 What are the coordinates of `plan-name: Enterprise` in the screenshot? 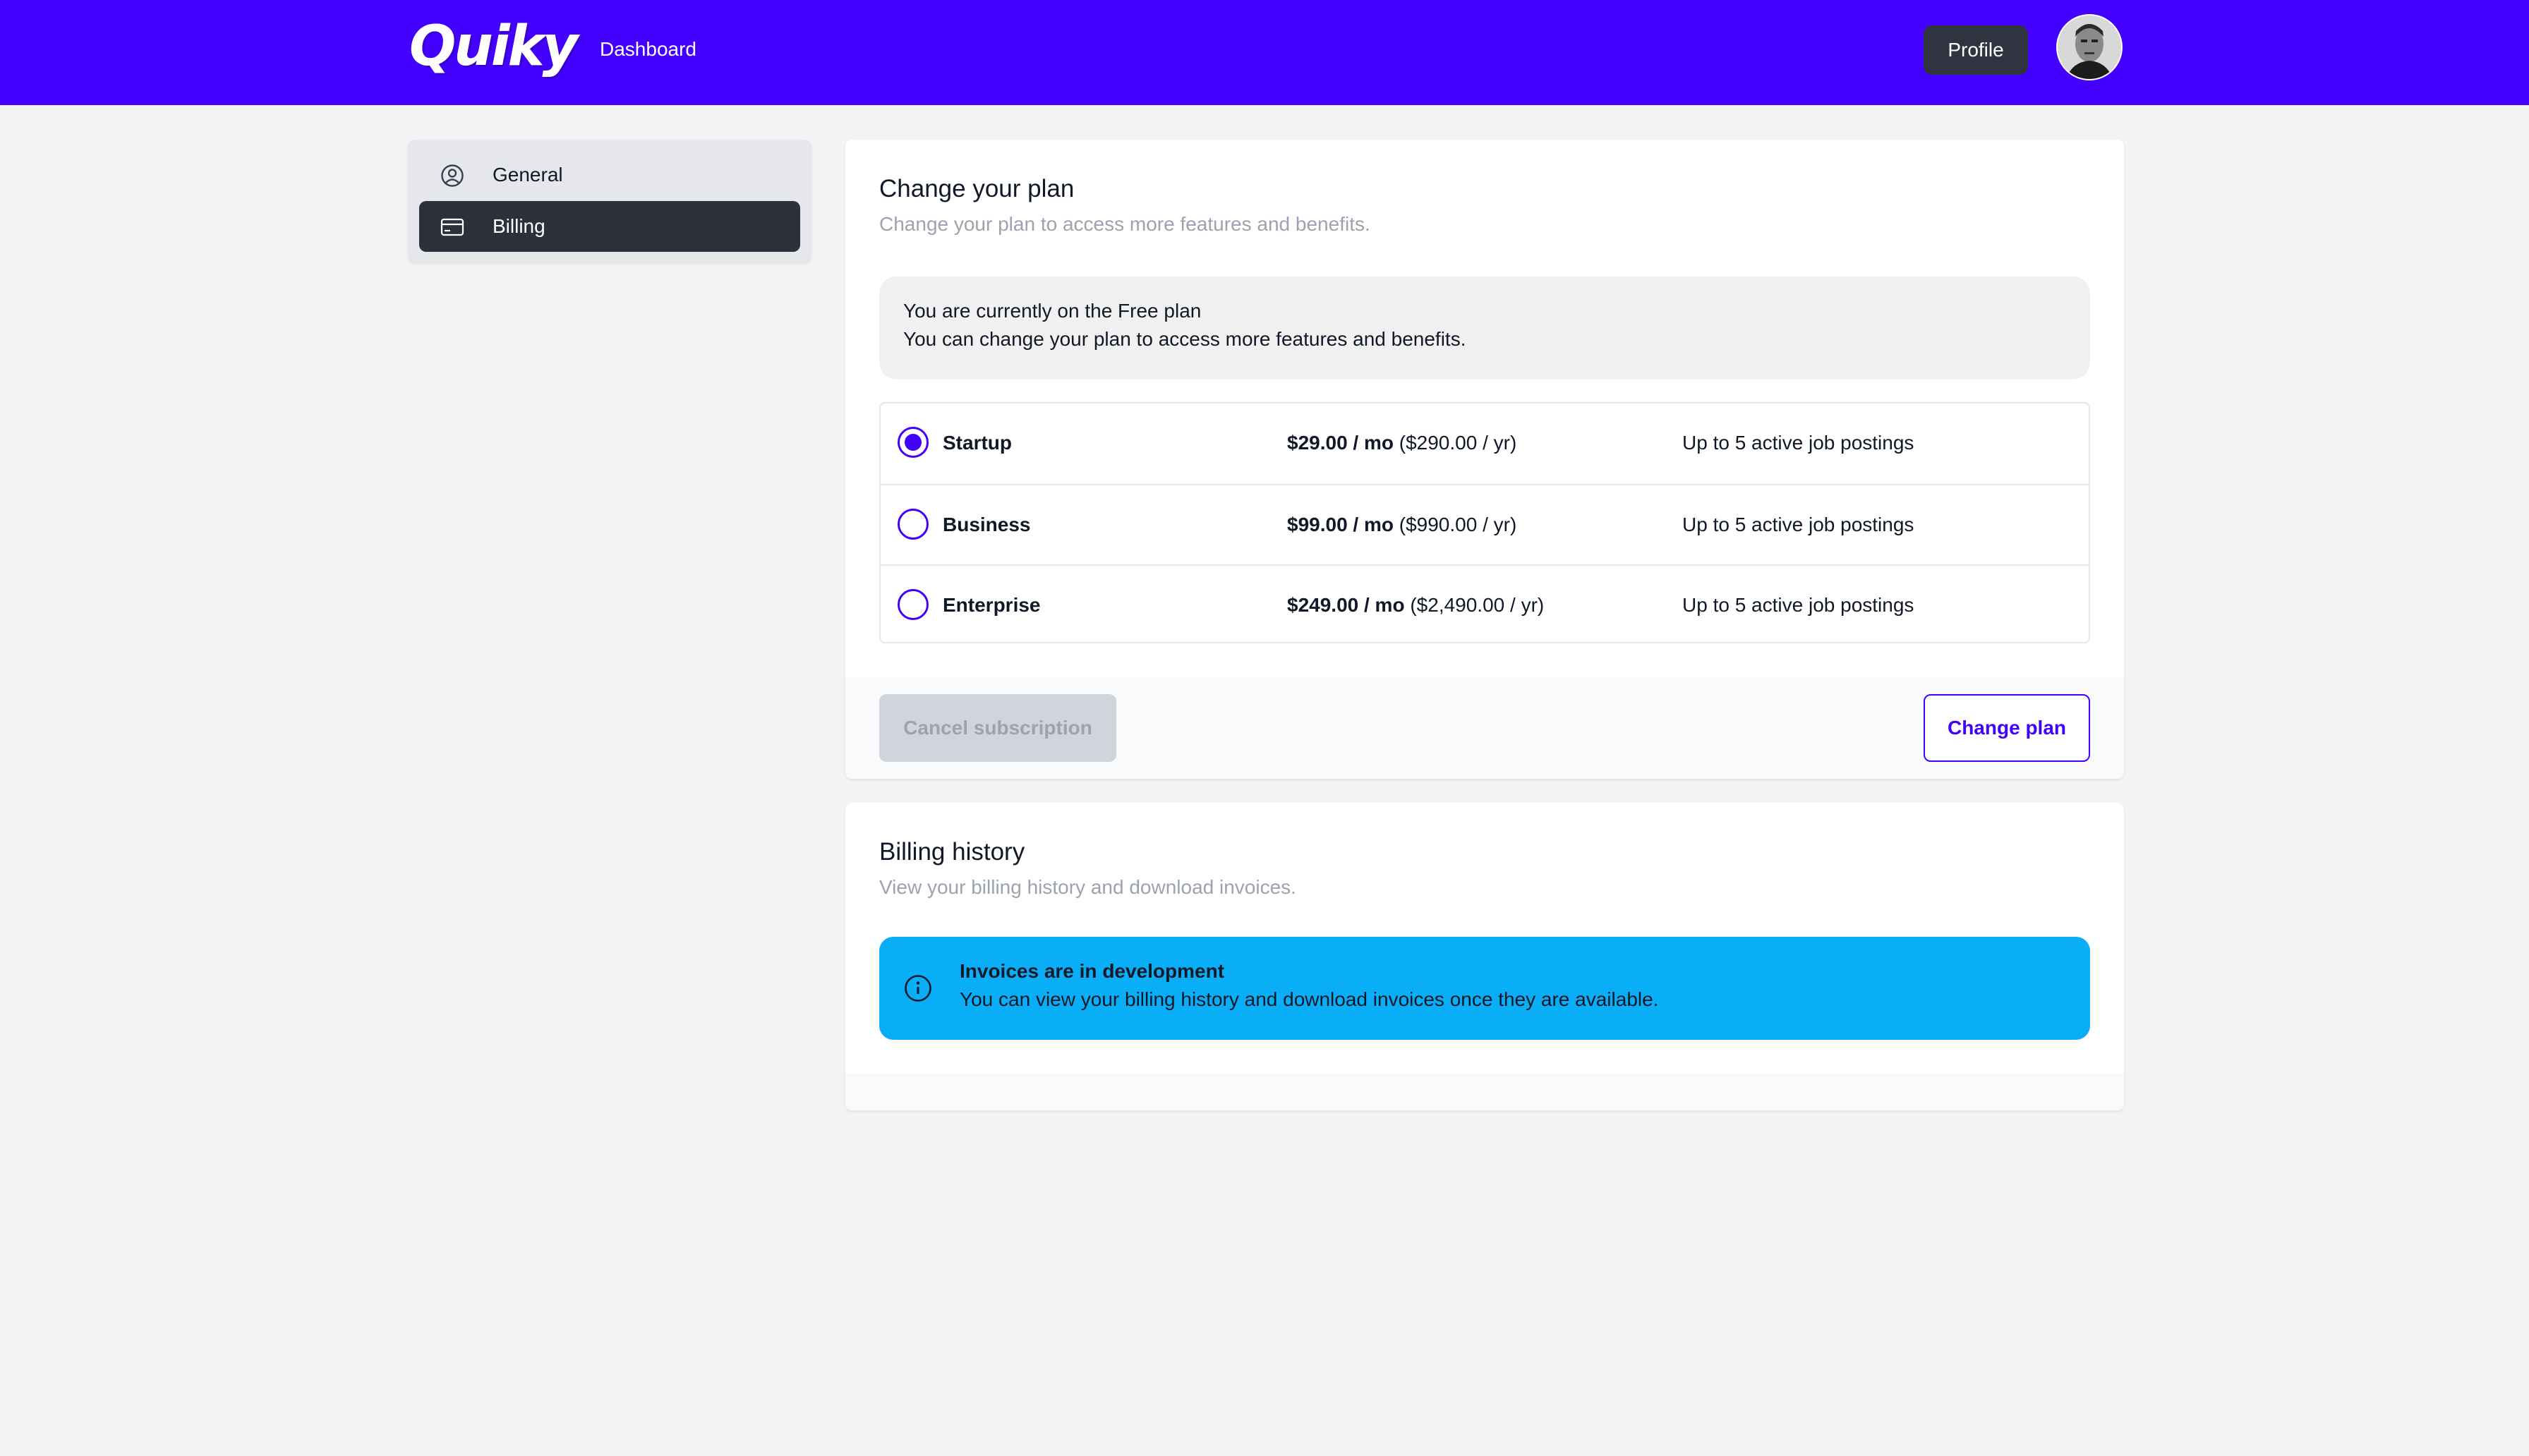 It's located at (992, 605).